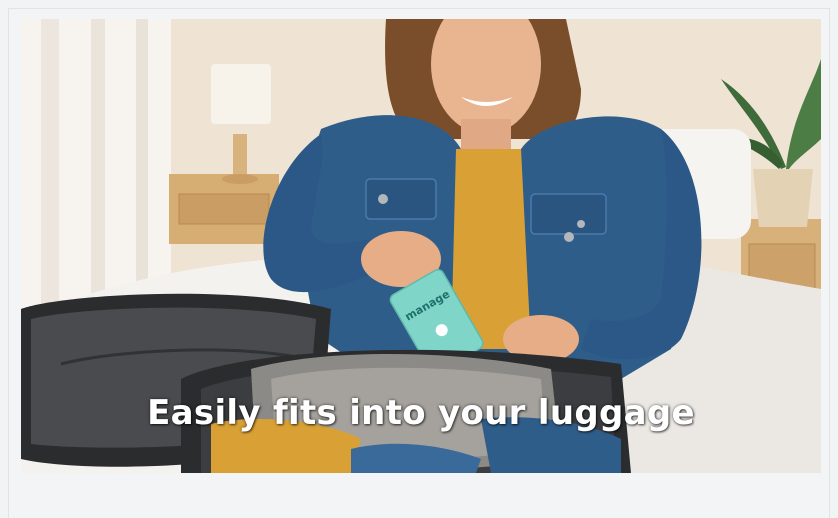 This screenshot has width=838, height=518. What do you see at coordinates (421, 413) in the screenshot?
I see `video-caption: Easily fits into your luggage` at bounding box center [421, 413].